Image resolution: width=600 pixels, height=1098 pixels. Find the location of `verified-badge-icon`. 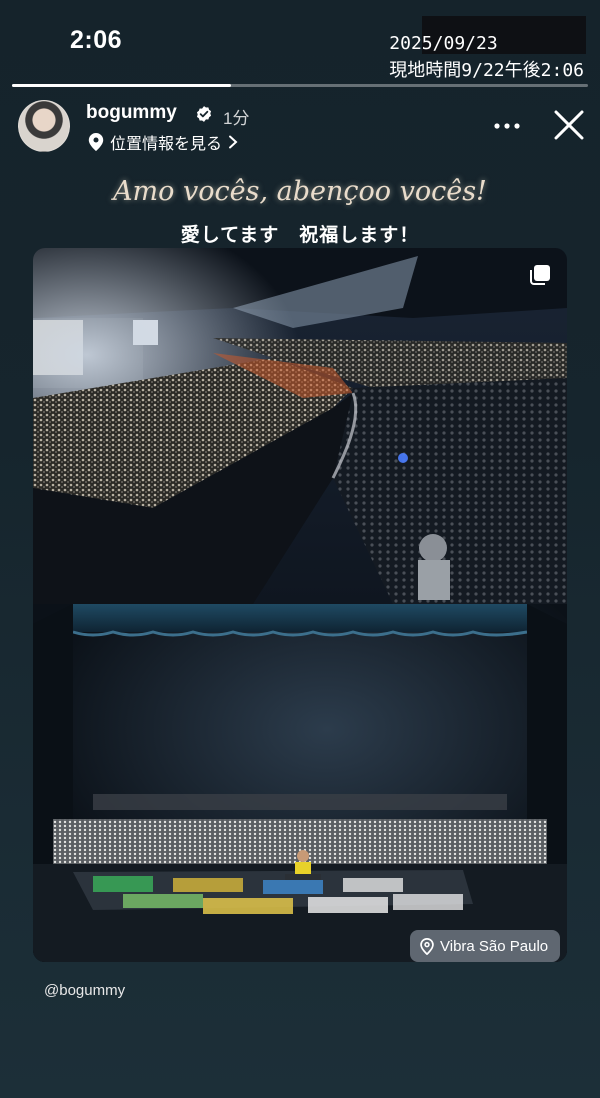

verified-badge-icon is located at coordinates (204, 114).